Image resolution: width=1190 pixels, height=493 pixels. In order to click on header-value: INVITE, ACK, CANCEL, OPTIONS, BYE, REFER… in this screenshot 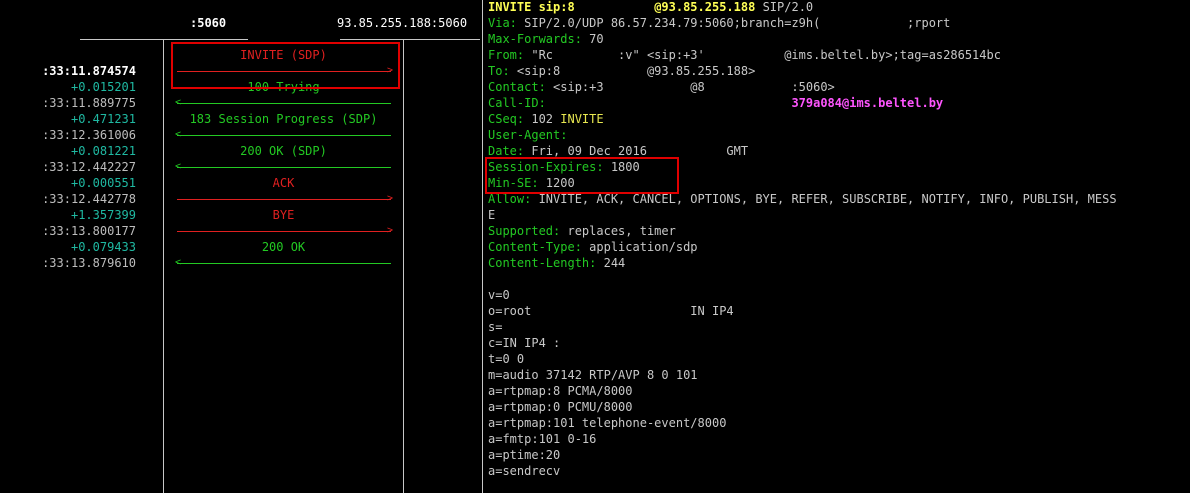, I will do `click(824, 199)`.